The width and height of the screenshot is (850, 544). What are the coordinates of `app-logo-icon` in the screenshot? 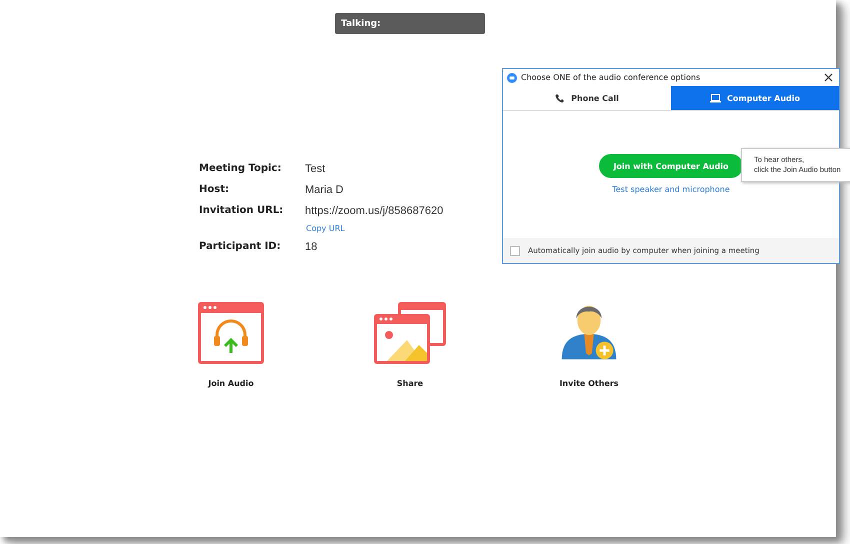 It's located at (512, 77).